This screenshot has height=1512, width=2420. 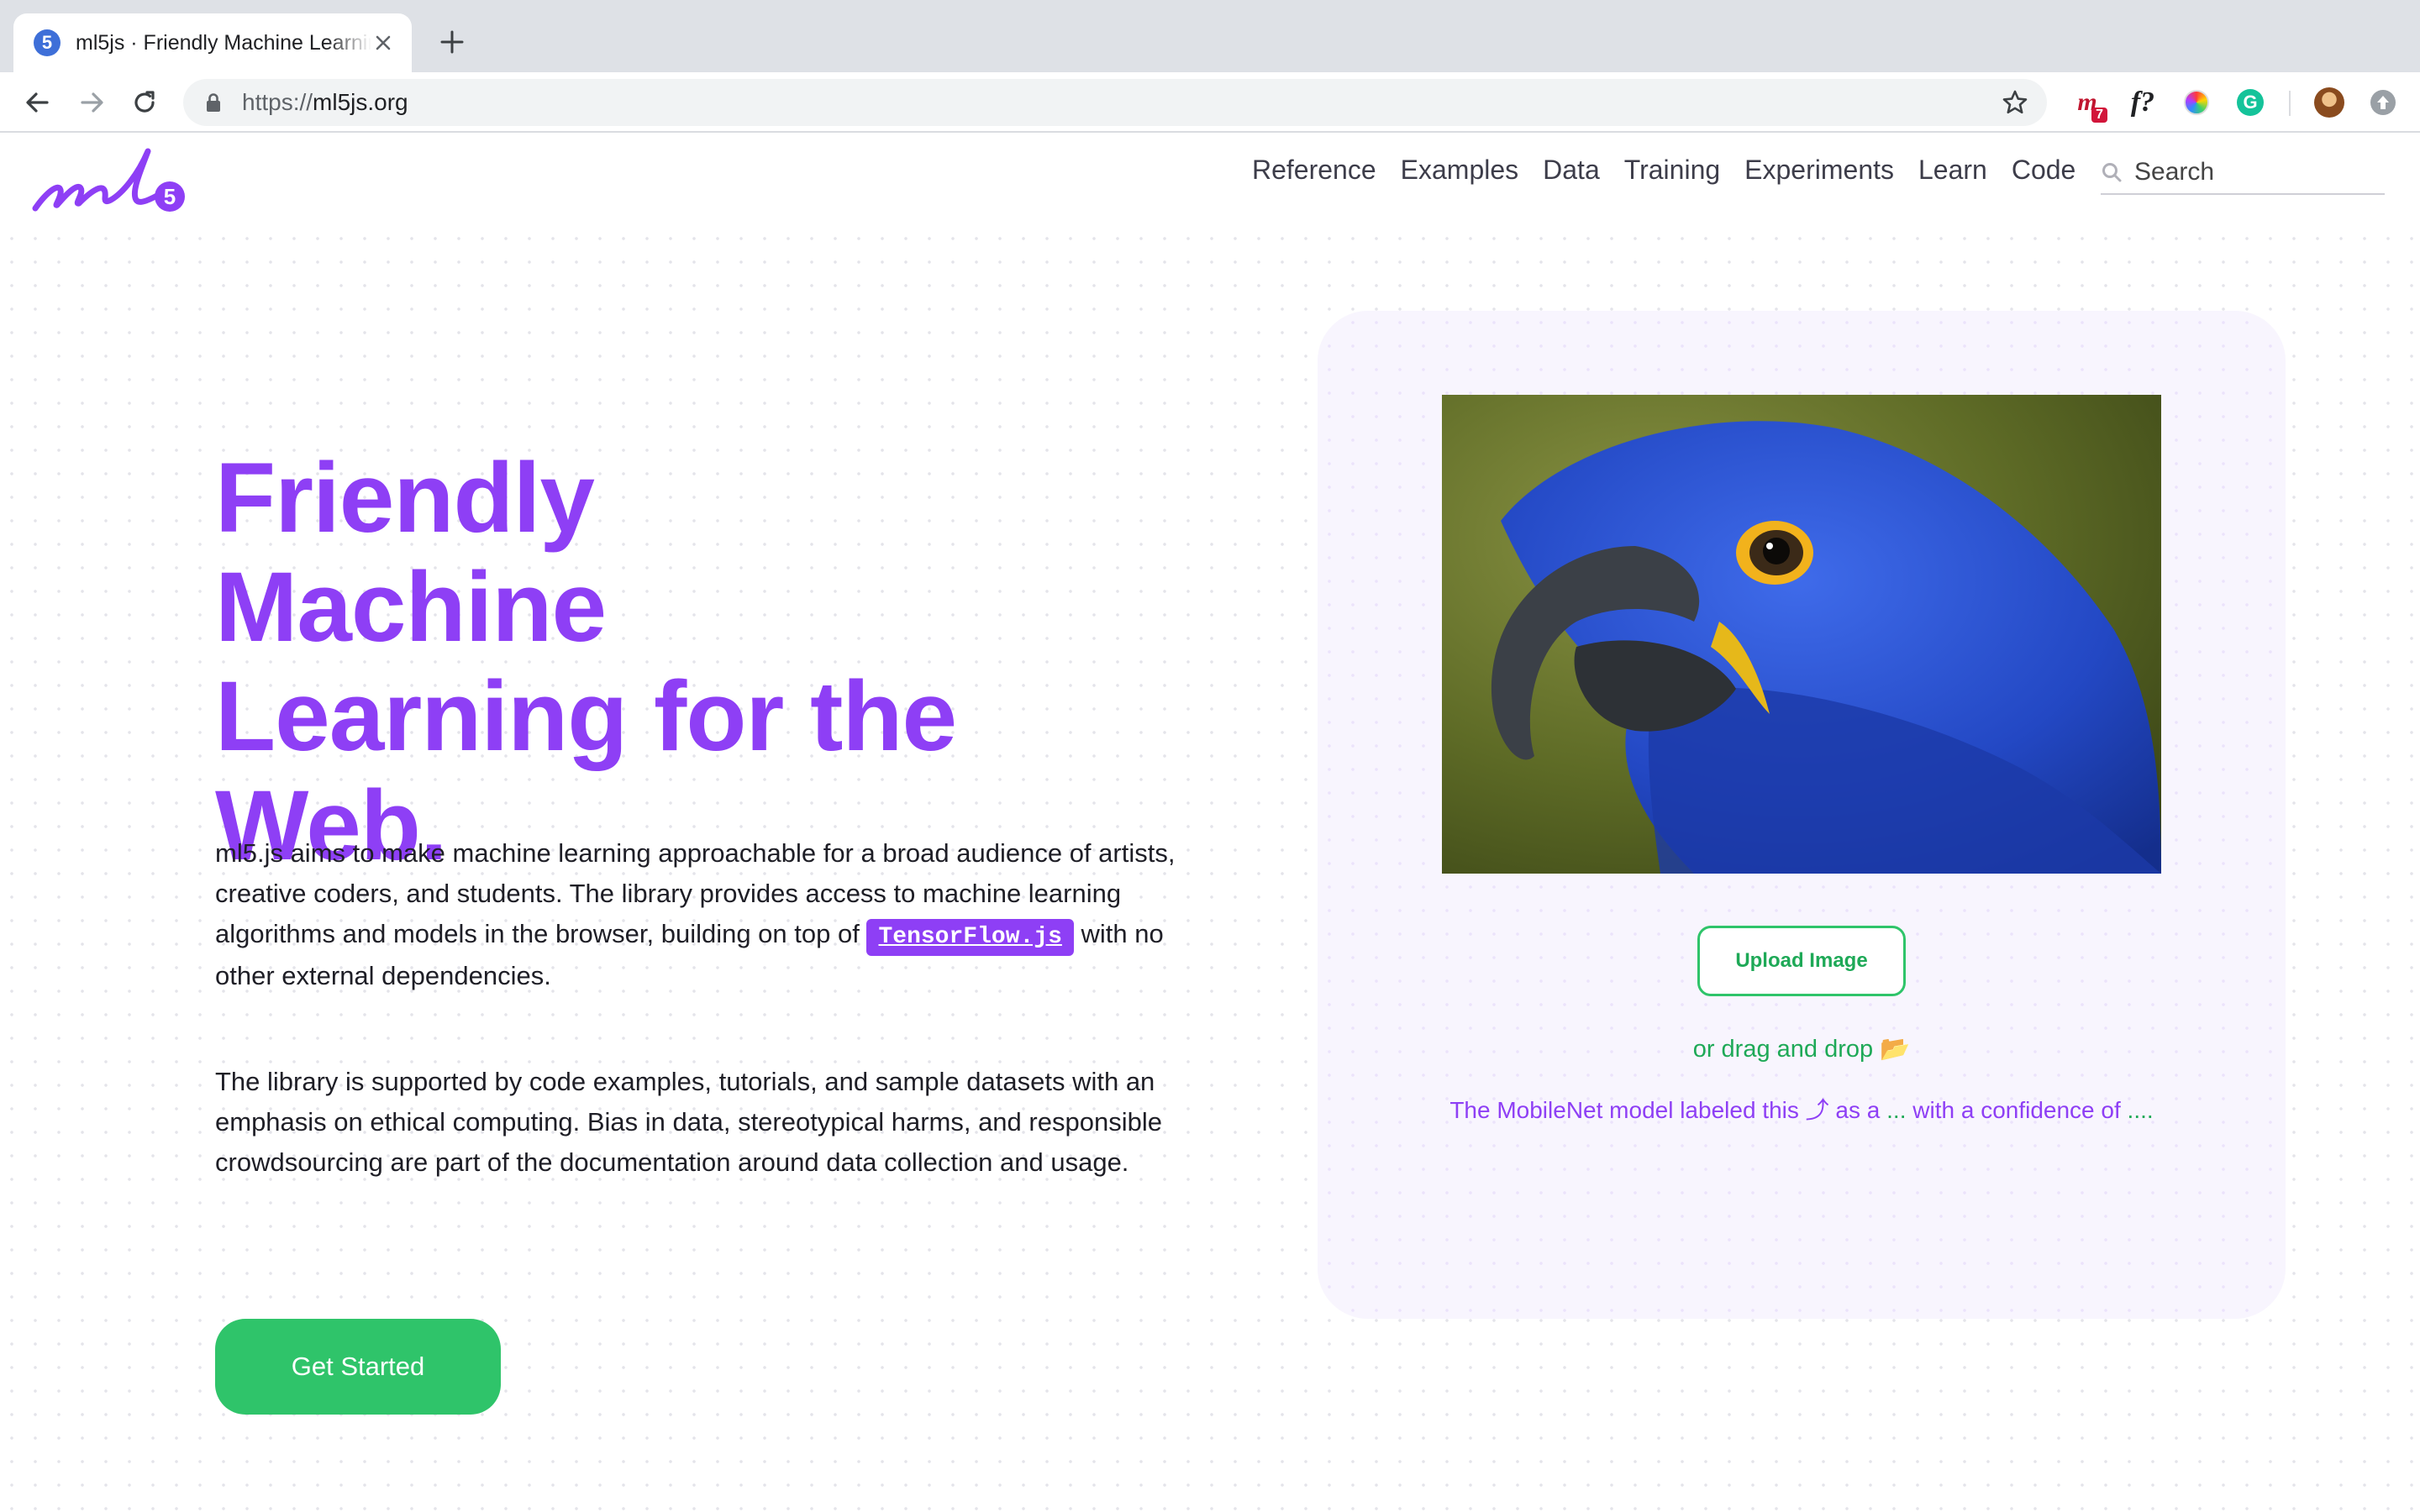 I want to click on profile-avatar, so click(x=2329, y=102).